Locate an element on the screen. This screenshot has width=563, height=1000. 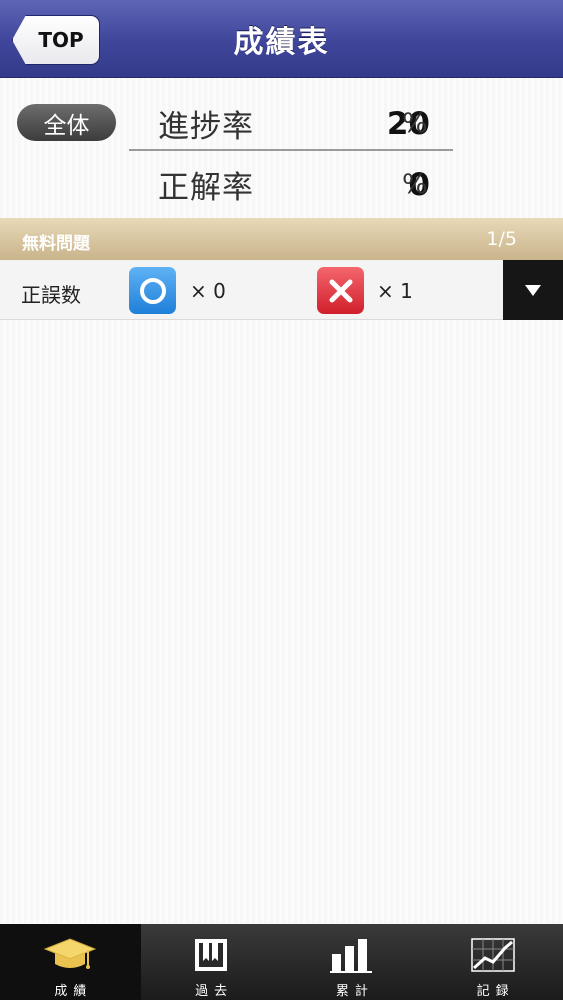
tab-bar: 成績 過去 累計 記録 is located at coordinates (281, 962).